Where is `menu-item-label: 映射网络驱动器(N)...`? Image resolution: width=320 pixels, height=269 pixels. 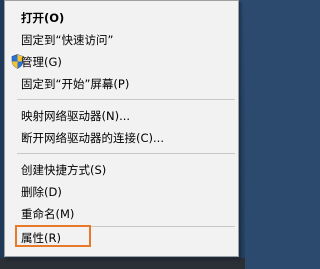 menu-item-label: 映射网络驱动器(N)... is located at coordinates (76, 116).